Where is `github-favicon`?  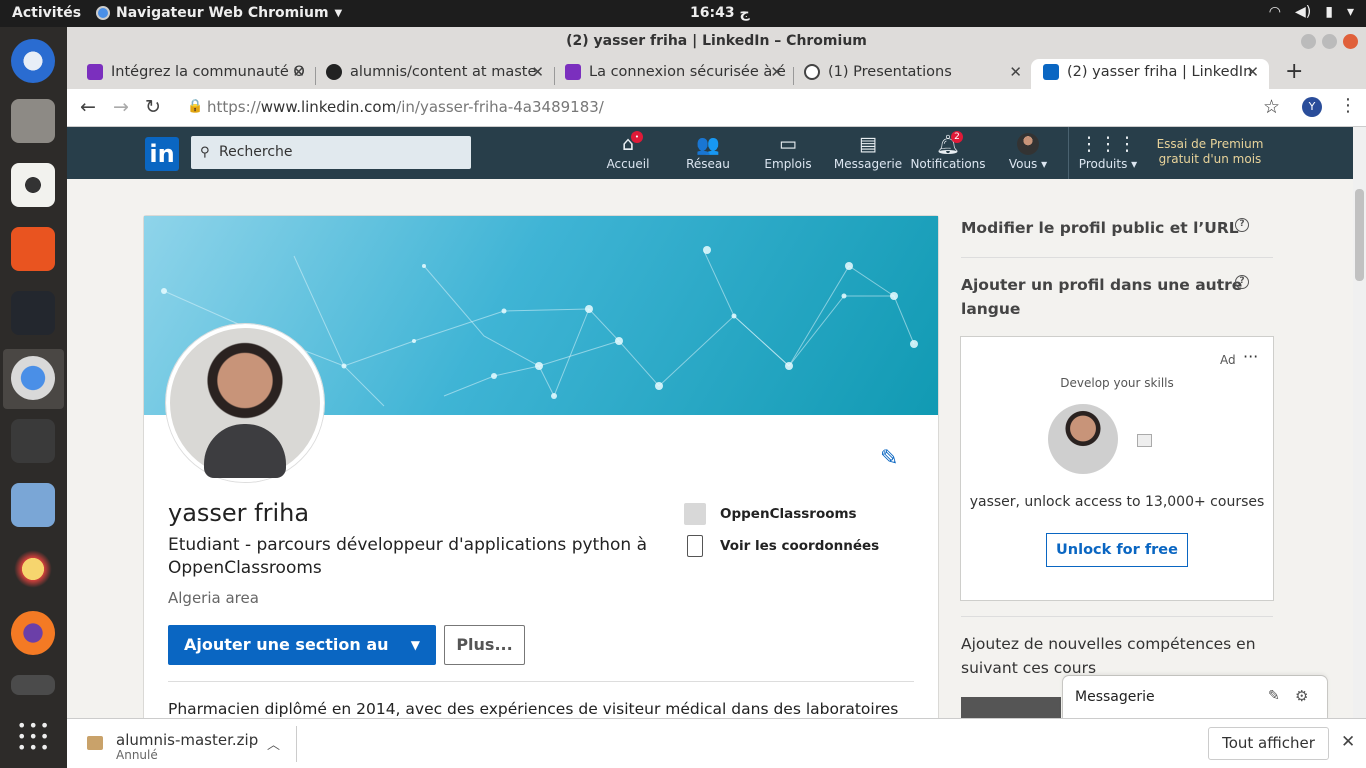 github-favicon is located at coordinates (334, 72).